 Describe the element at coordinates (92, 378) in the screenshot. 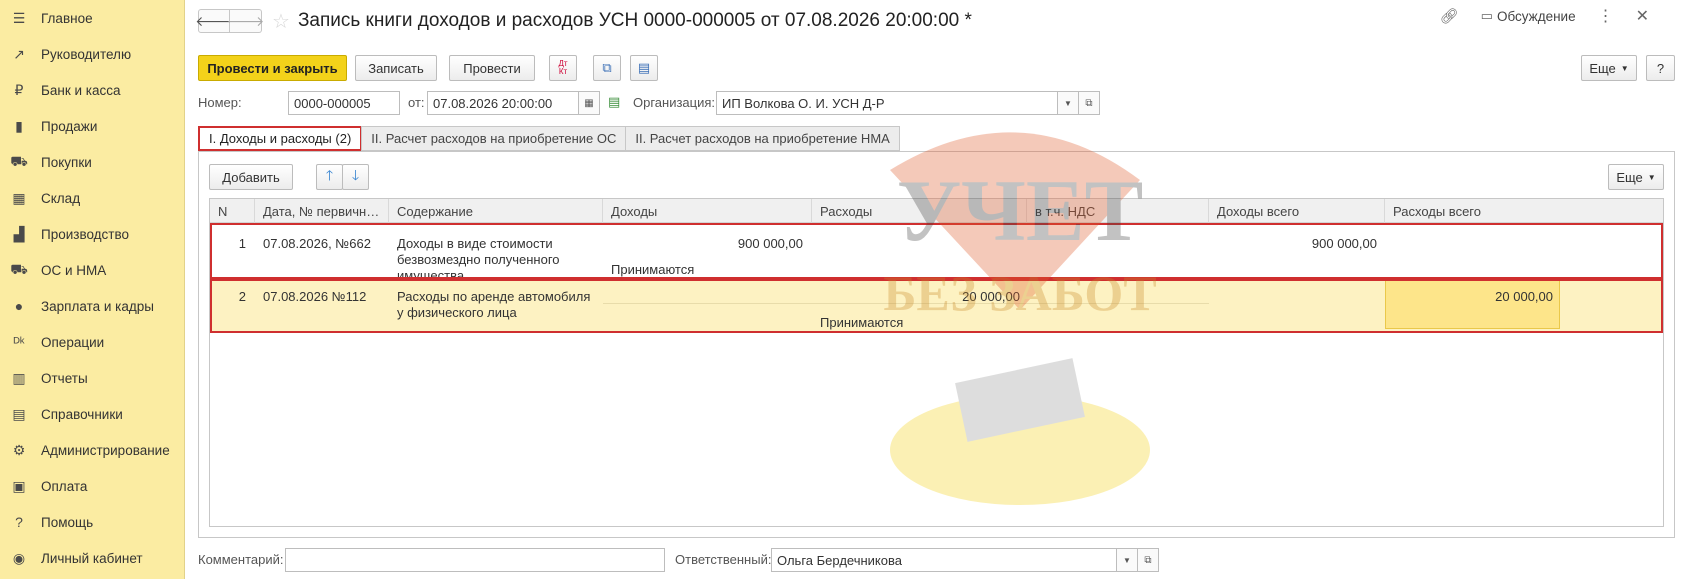

I see `sidebar-item-10: ▥ Отчеты` at that location.